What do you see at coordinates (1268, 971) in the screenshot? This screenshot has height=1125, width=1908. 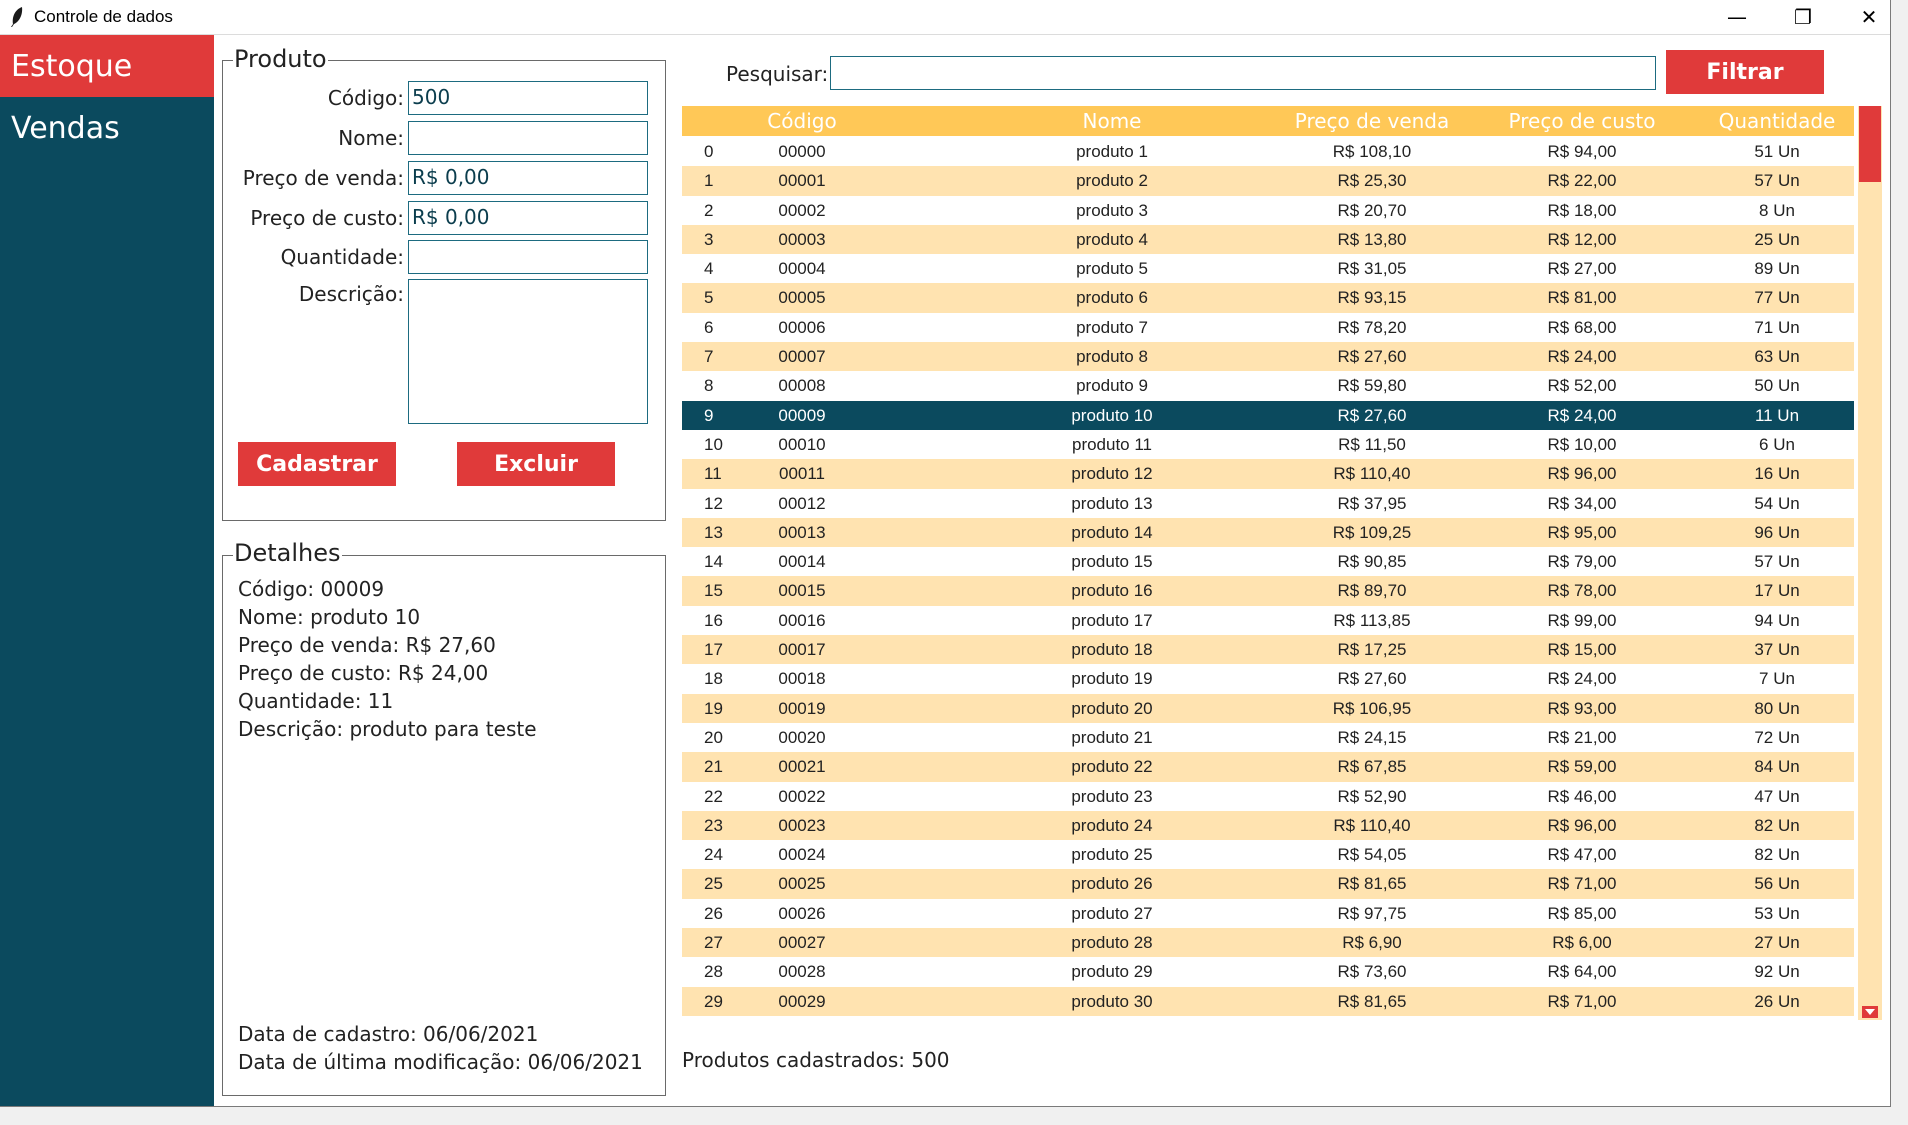 I see `table-row: 28 00028 produto 29 R$ 73,60 R$ 64,00 92 Un` at bounding box center [1268, 971].